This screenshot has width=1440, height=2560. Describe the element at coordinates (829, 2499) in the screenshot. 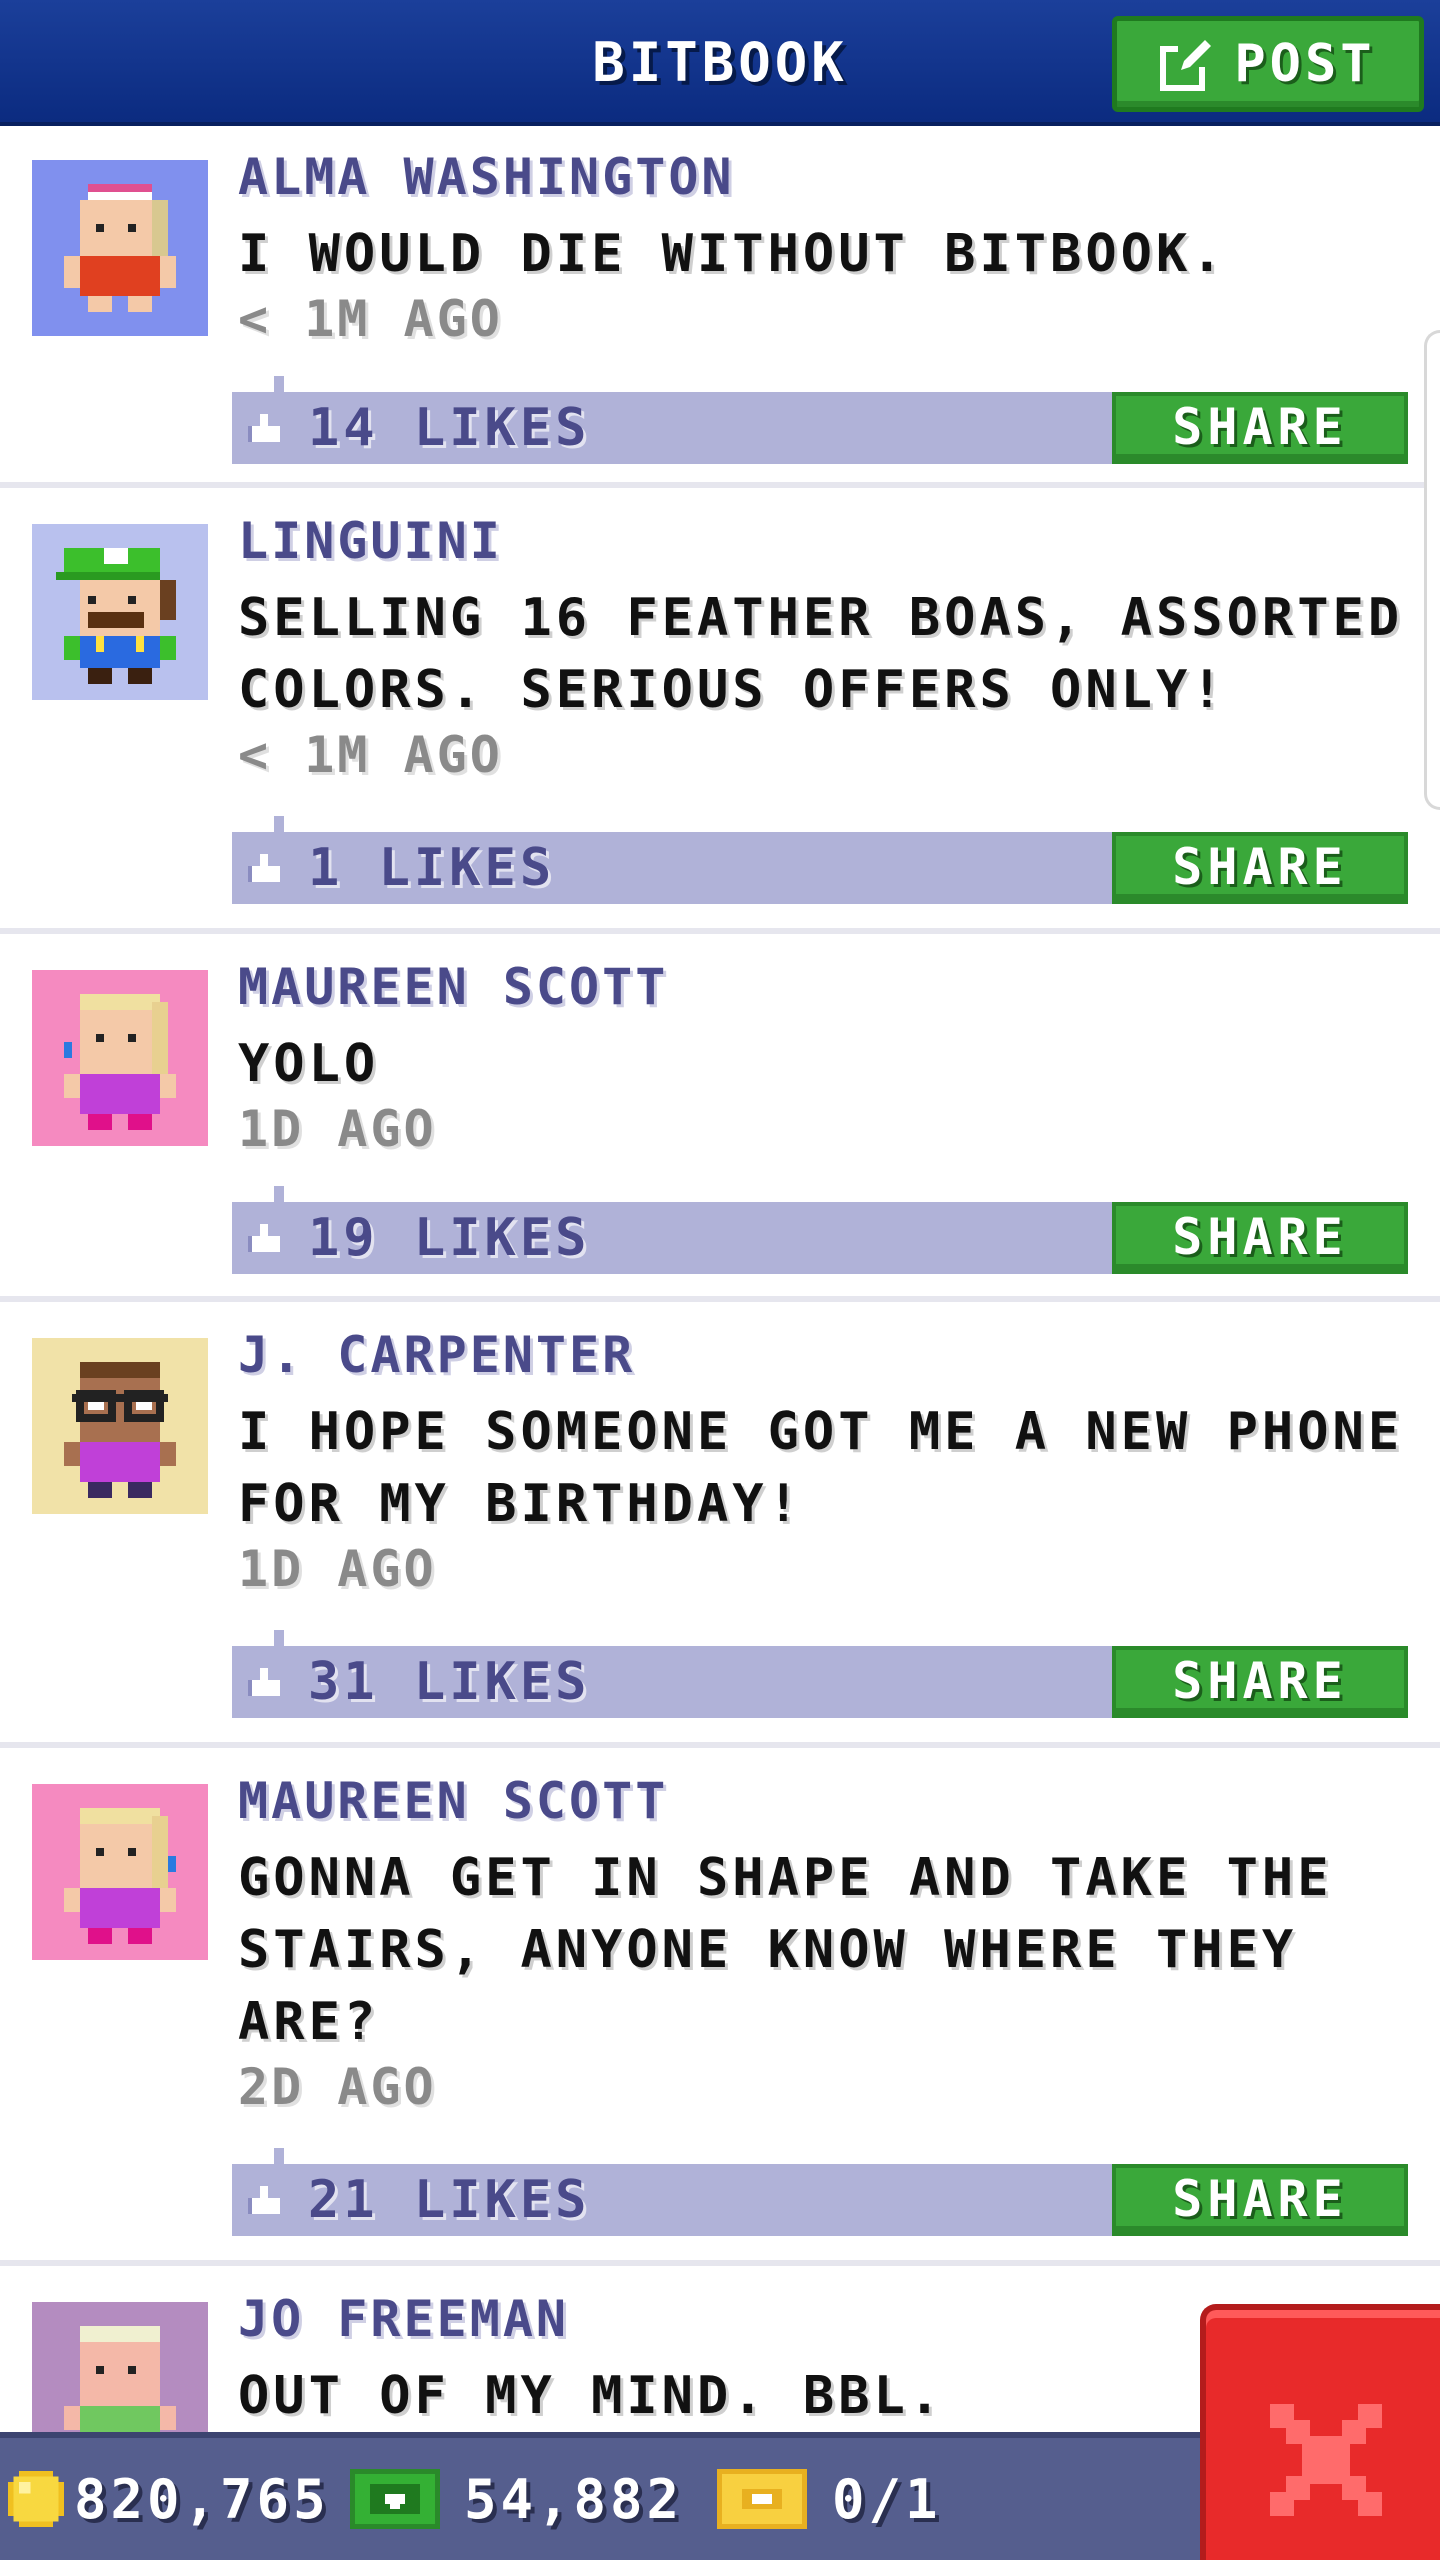

I see `tickets-stat: 0/1` at that location.